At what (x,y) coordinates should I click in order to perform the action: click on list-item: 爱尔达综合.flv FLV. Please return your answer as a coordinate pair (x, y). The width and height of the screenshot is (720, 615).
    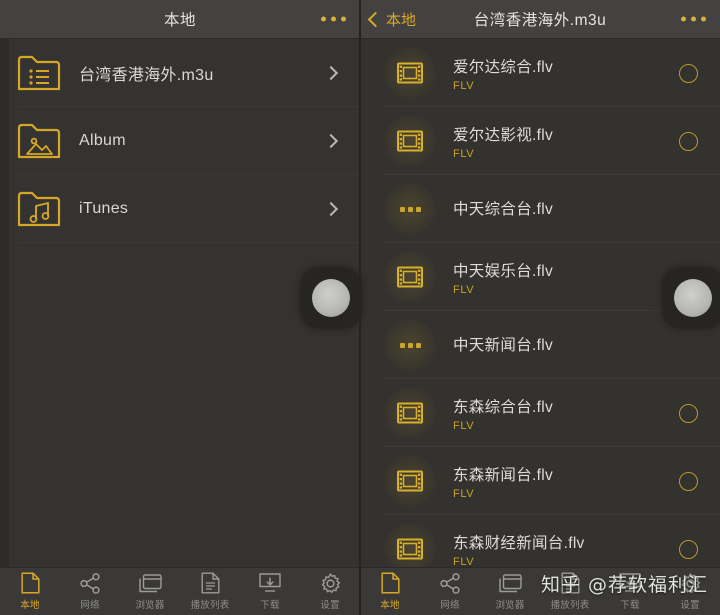
    Looking at the image, I should click on (540, 73).